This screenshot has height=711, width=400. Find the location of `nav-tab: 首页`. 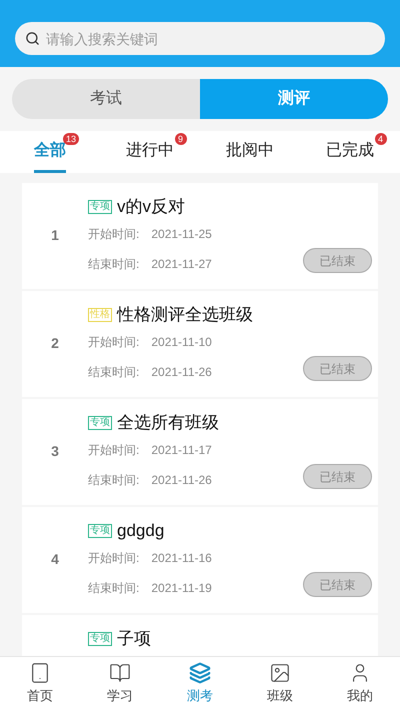

nav-tab: 首页 is located at coordinates (40, 684).